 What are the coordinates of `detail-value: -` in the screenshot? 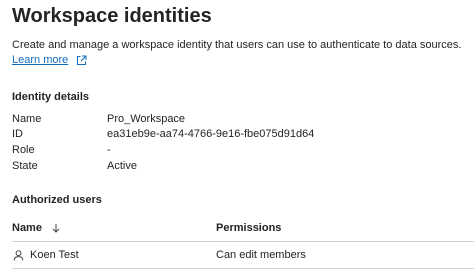 It's located at (109, 150).